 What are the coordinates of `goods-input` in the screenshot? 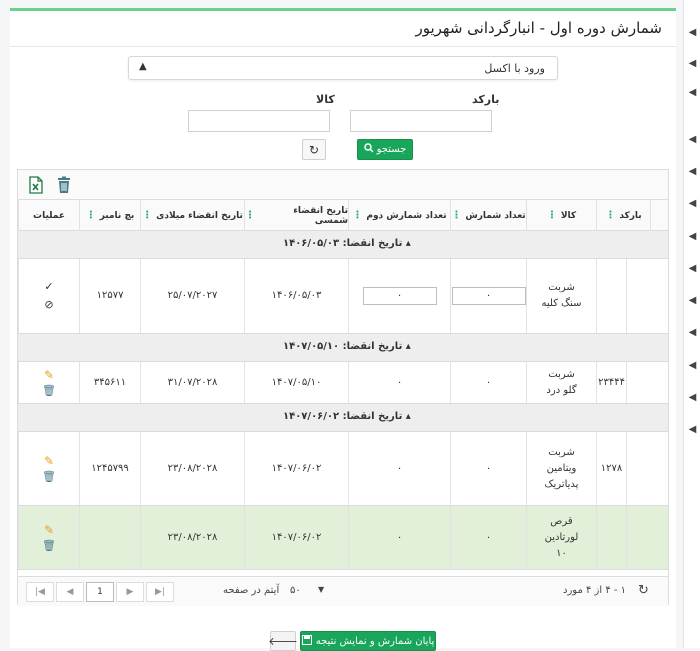 It's located at (259, 121).